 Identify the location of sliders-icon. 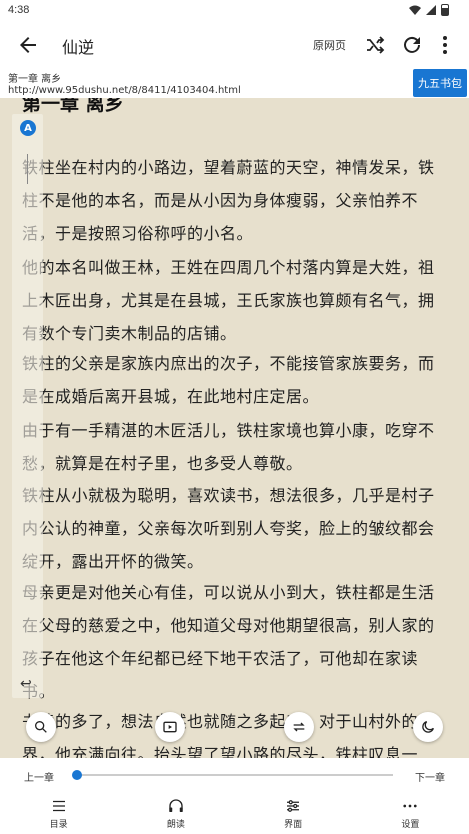
(293, 805).